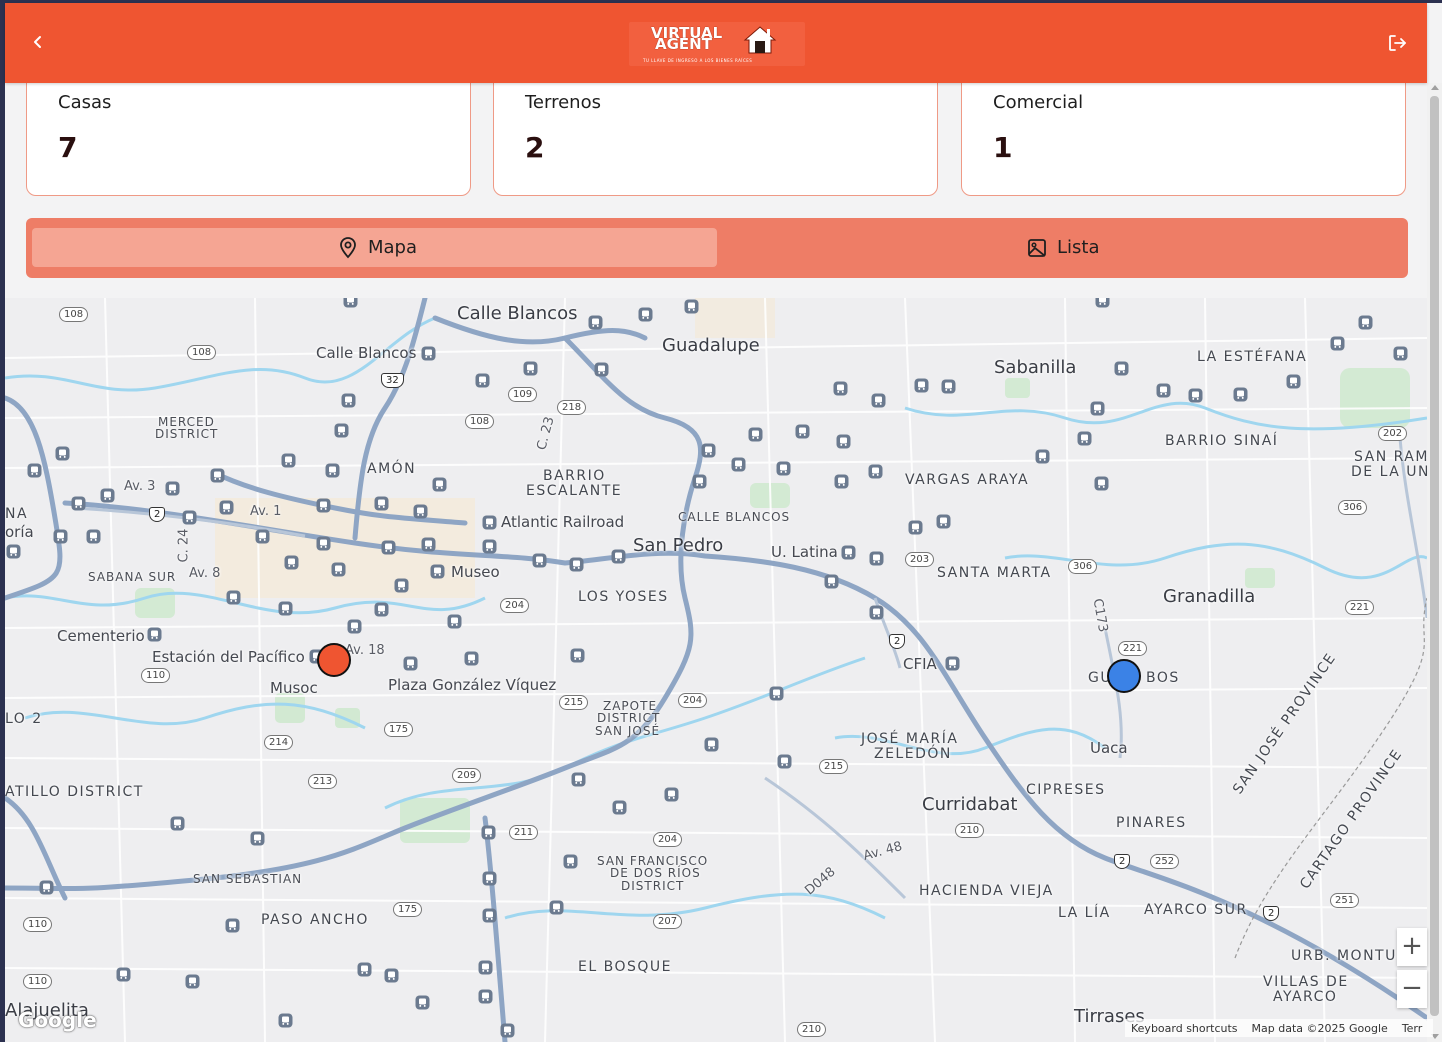 The width and height of the screenshot is (1442, 1042). What do you see at coordinates (408, 909) in the screenshot?
I see `route-shield: 175` at bounding box center [408, 909].